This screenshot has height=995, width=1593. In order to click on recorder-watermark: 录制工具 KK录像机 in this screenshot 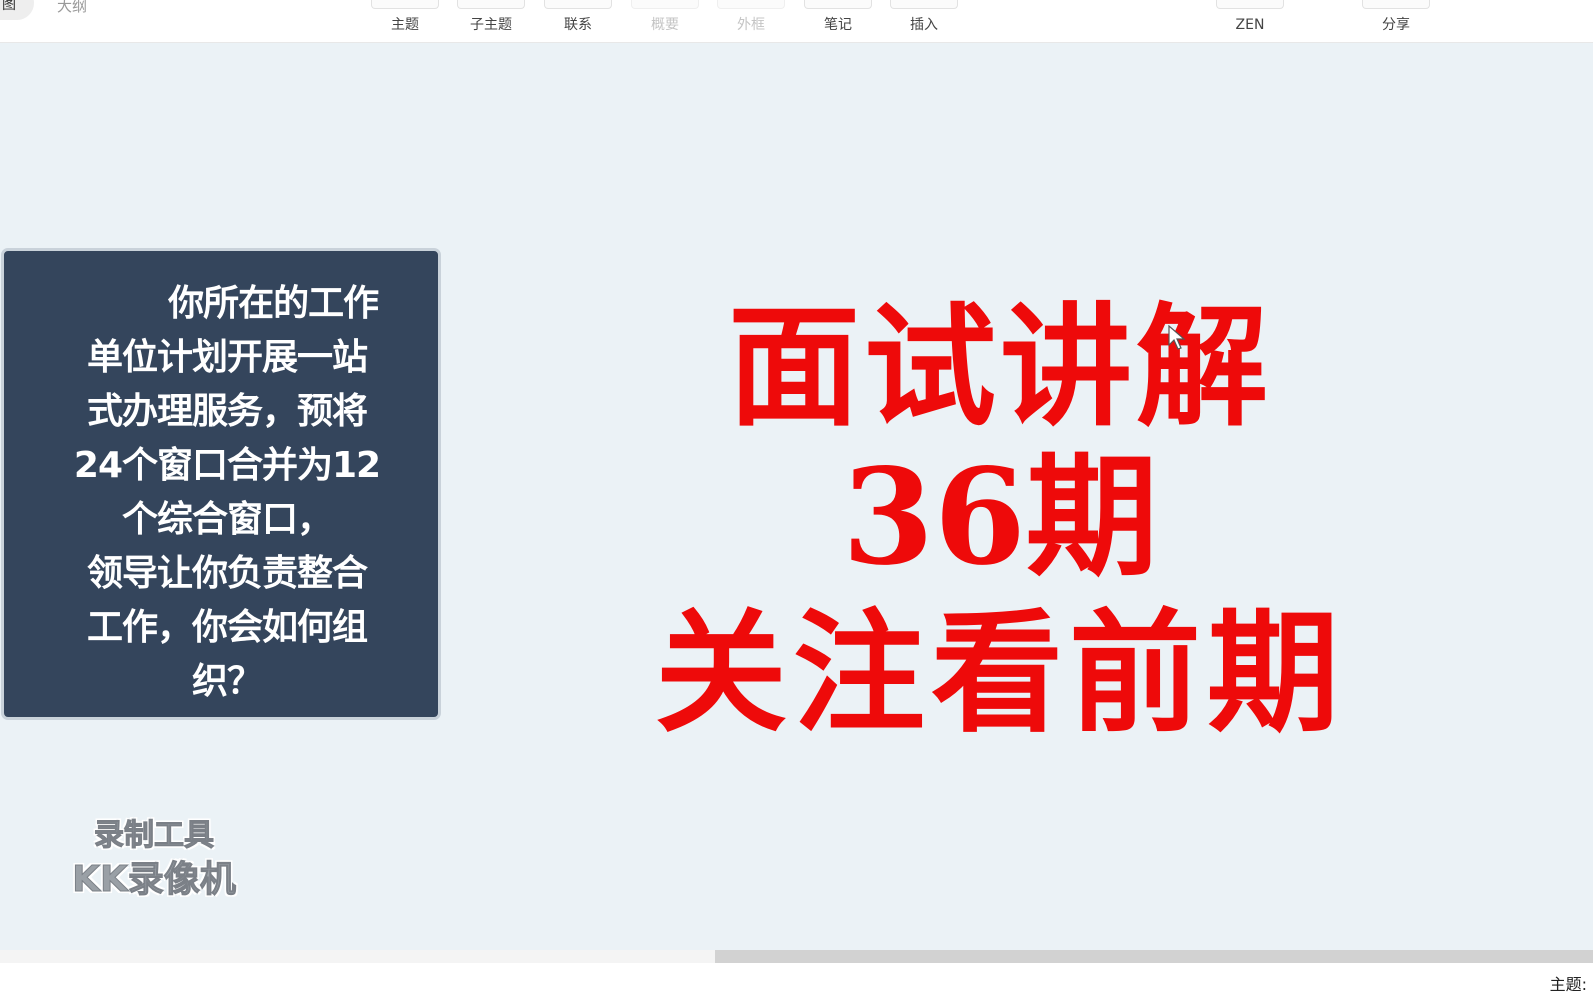, I will do `click(154, 859)`.